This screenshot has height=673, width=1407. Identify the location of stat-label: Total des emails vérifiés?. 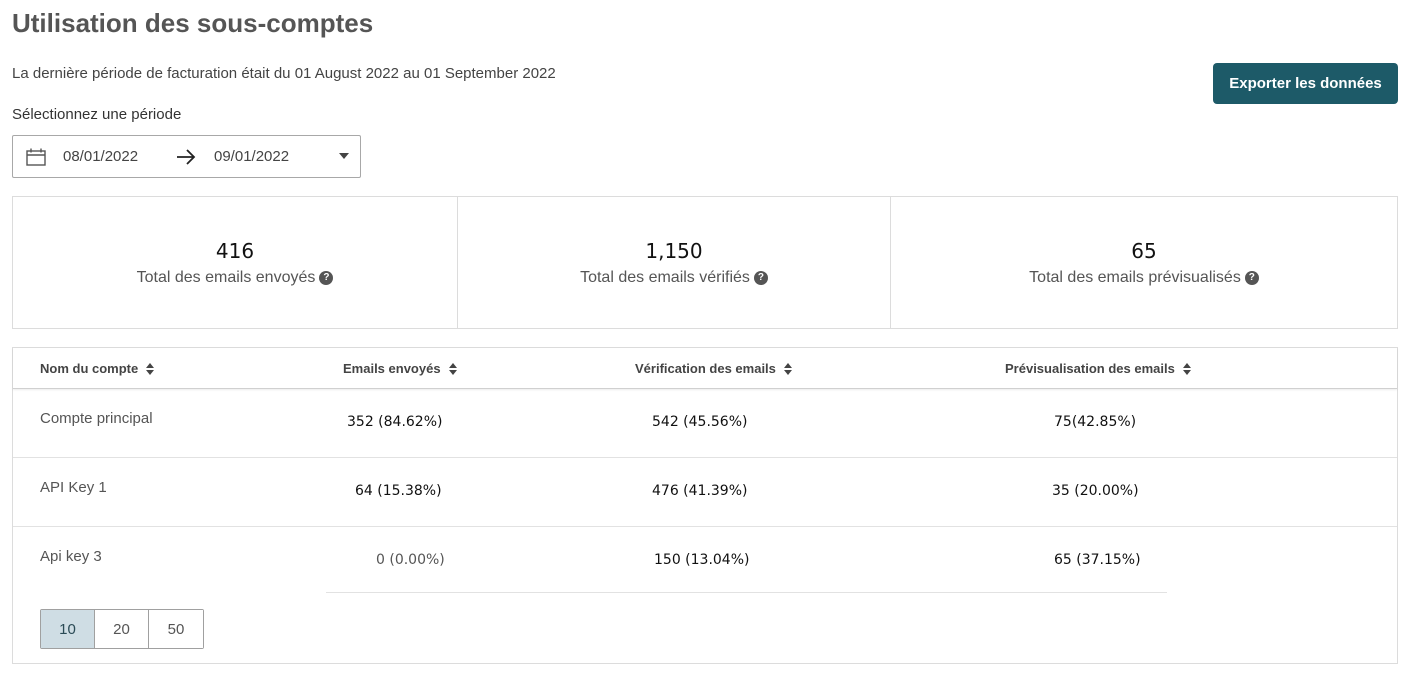
(674, 278).